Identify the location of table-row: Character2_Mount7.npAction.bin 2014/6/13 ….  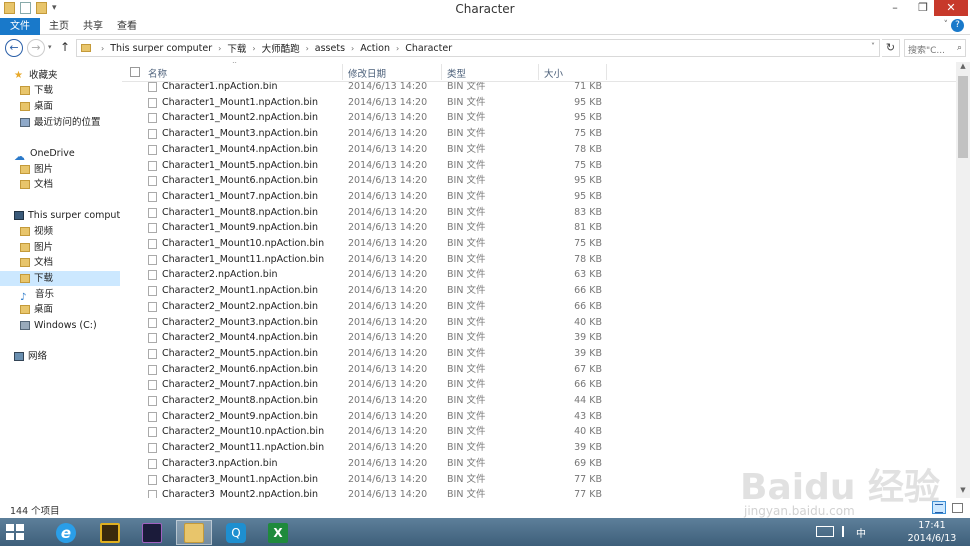
(539, 385).